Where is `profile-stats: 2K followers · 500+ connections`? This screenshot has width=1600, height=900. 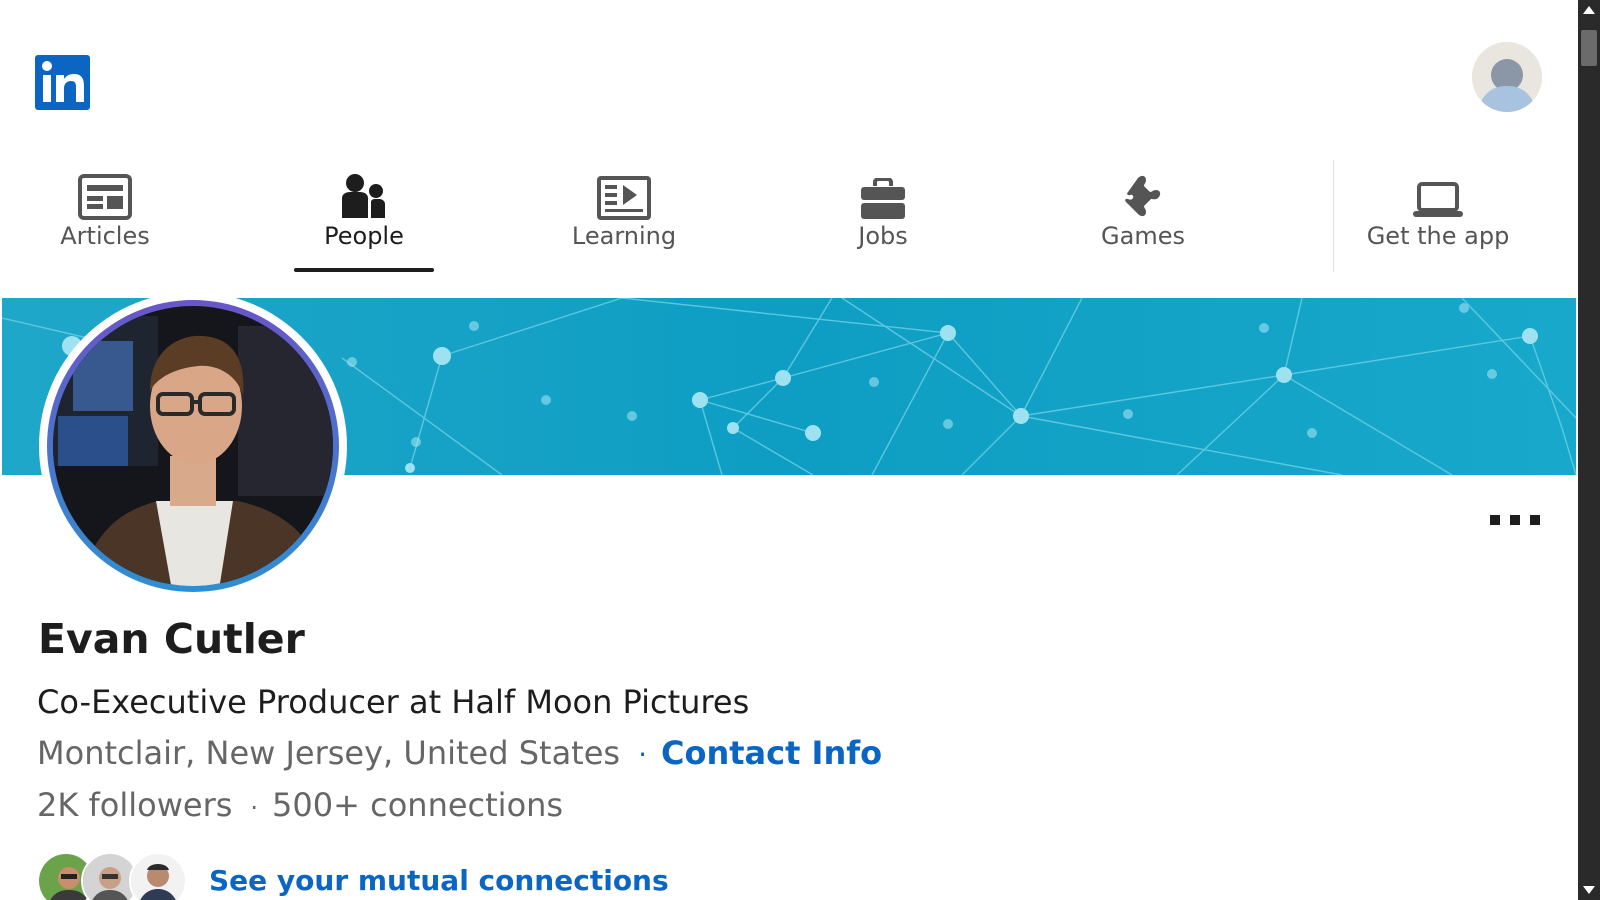
profile-stats: 2K followers · 500+ connections is located at coordinates (300, 805).